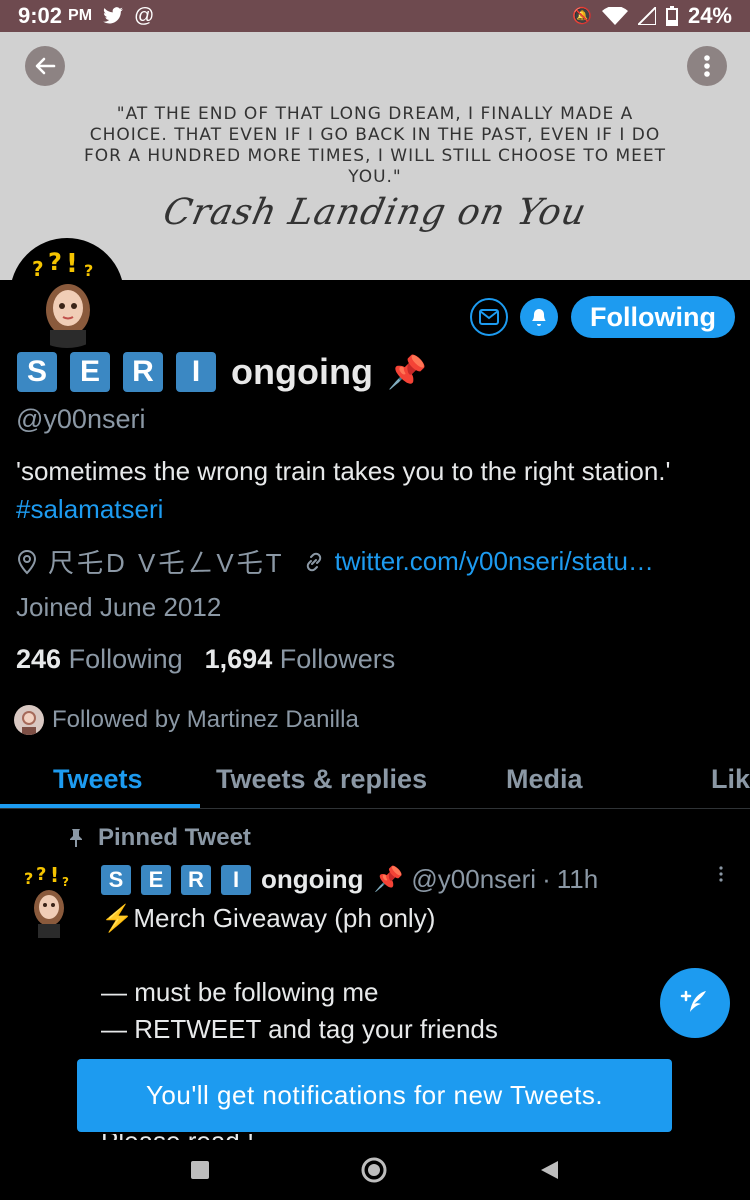  I want to click on followed-by: Followed by Martinez Danilla, so click(186, 720).